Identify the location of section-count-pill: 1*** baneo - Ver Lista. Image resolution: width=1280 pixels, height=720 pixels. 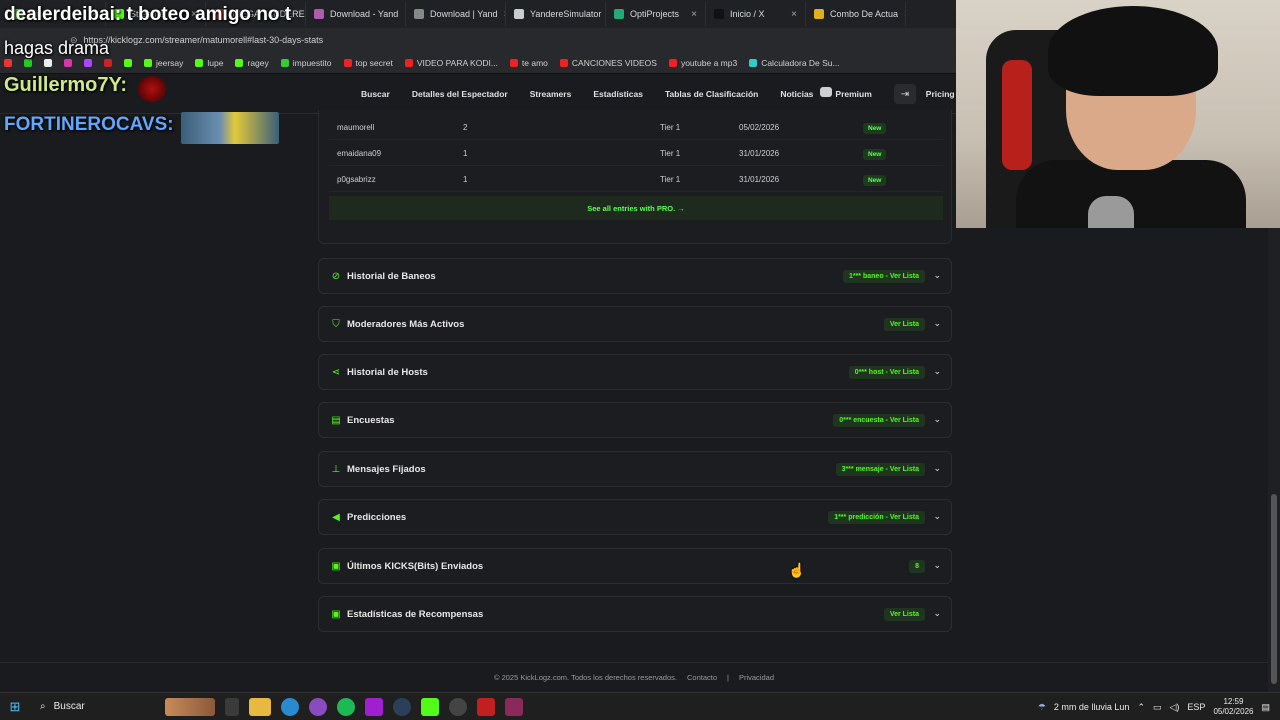
(883, 276).